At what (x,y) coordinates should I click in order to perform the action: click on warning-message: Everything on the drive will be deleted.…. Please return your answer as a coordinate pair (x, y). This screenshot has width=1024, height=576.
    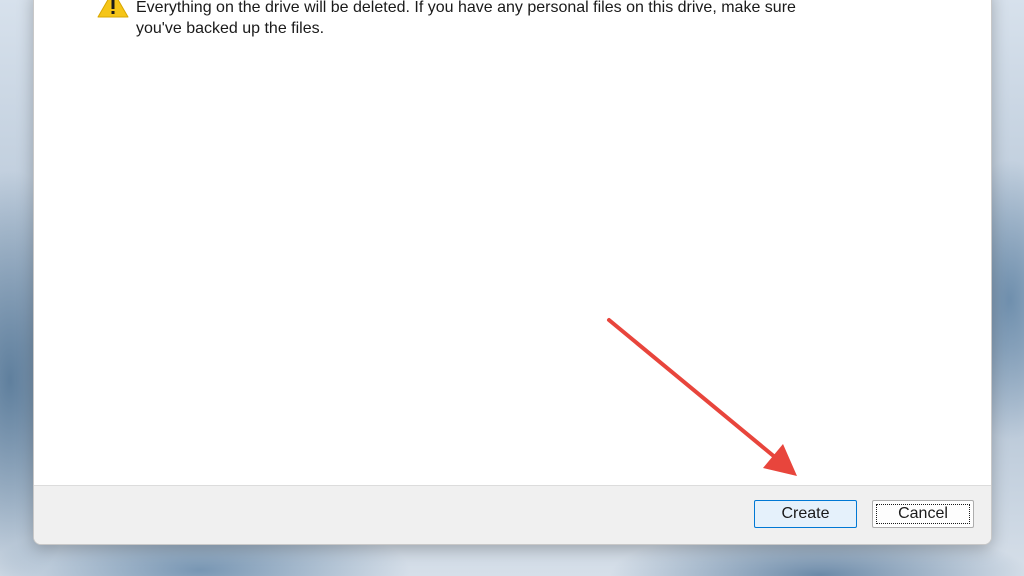
    Looking at the image, I should click on (466, 20).